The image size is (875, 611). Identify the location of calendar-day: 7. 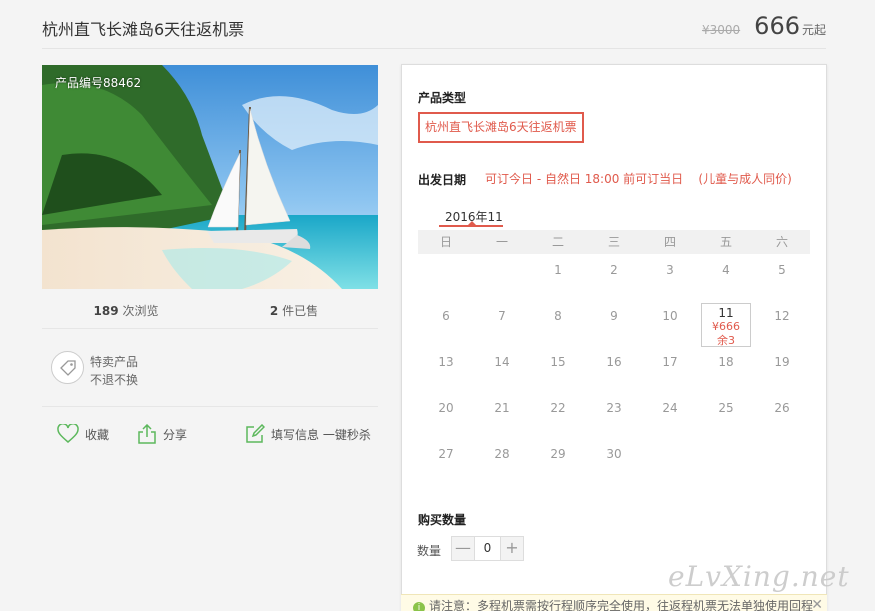
(502, 323).